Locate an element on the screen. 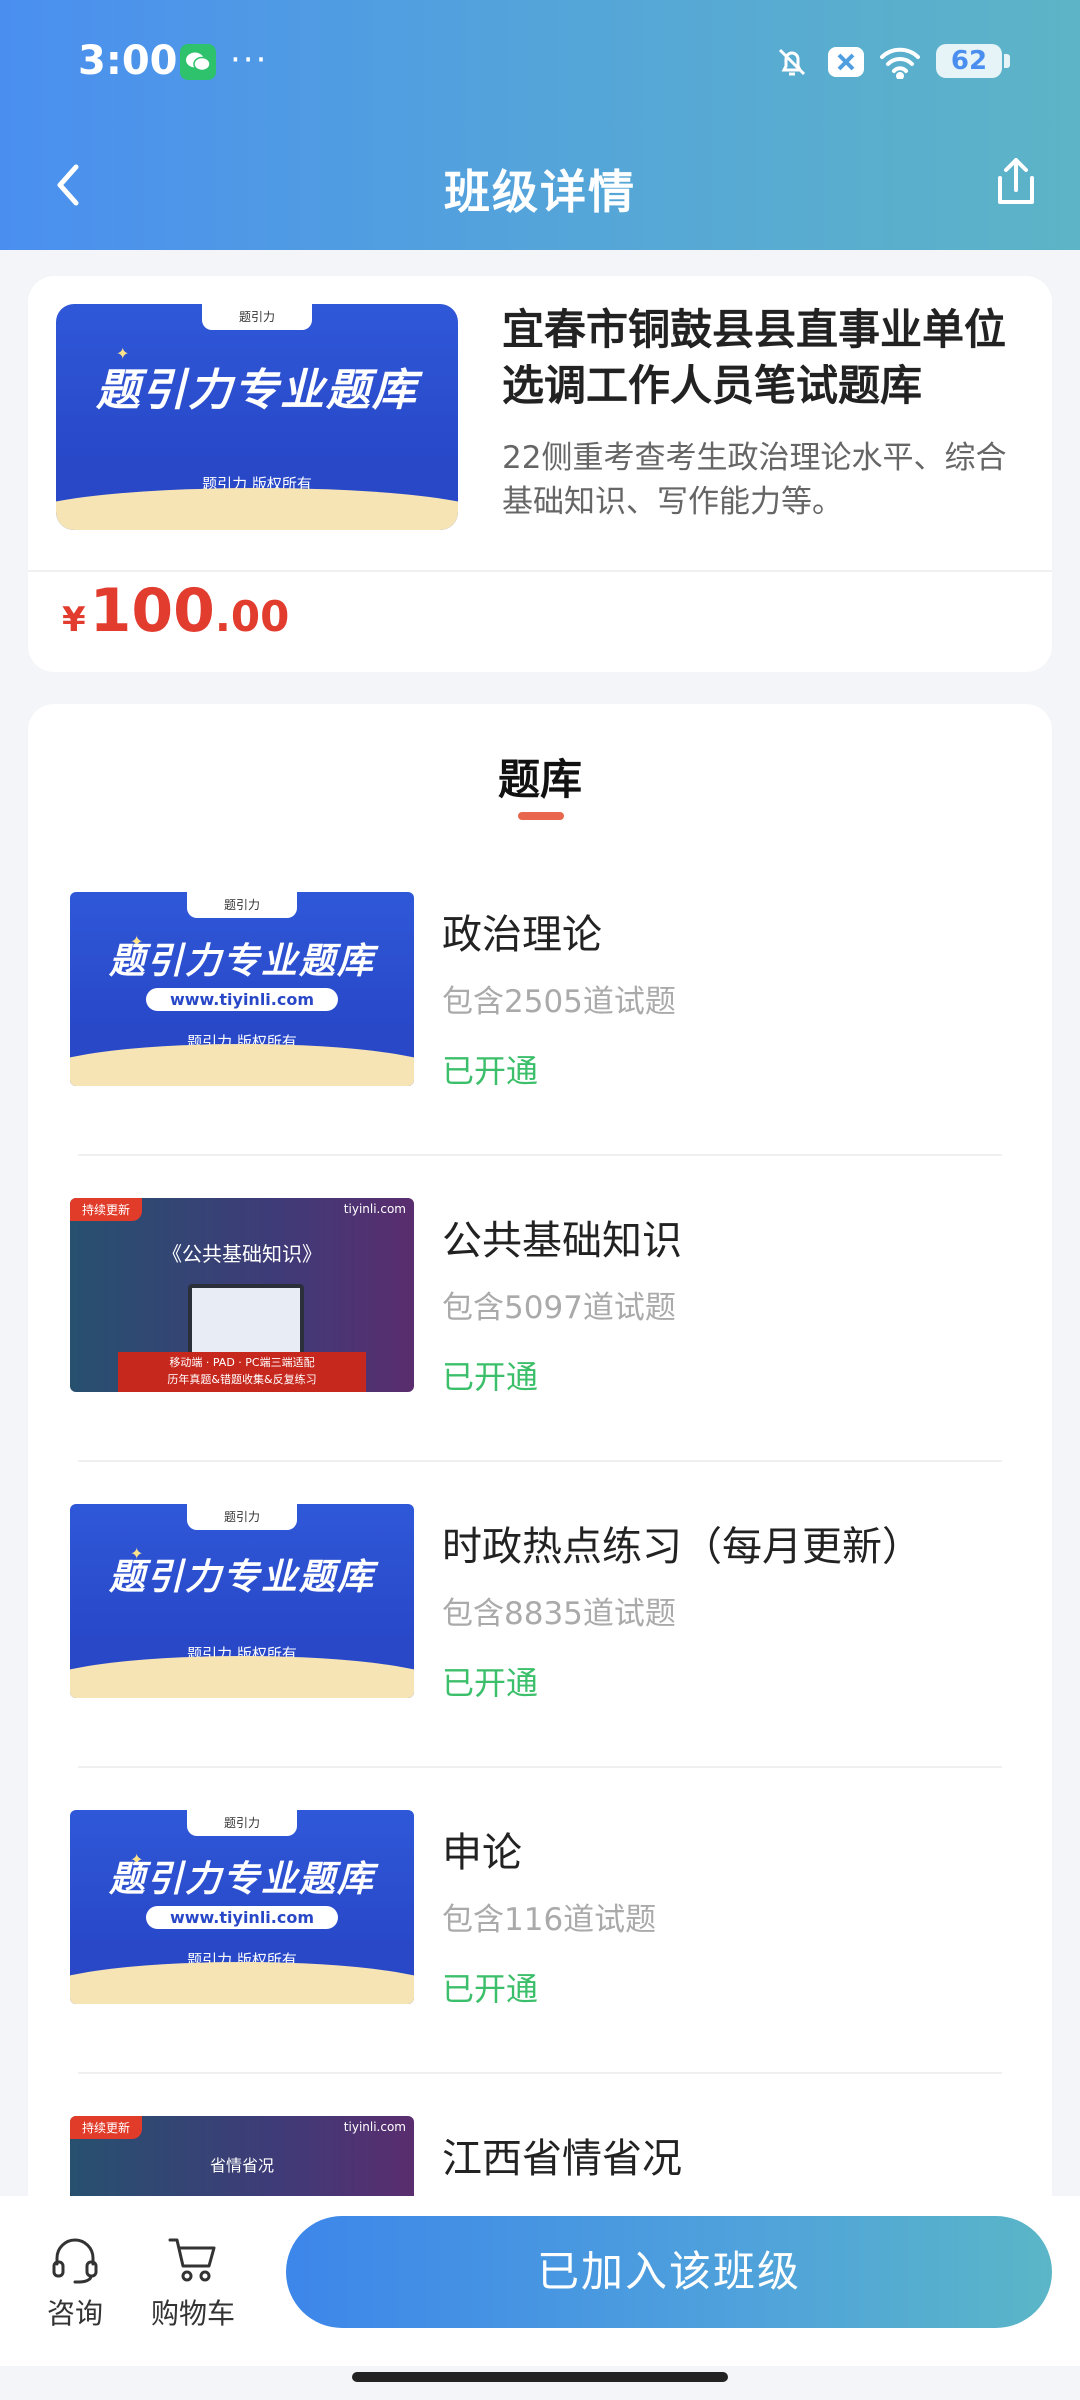 This screenshot has height=2400, width=1080. wechat-icon is located at coordinates (198, 62).